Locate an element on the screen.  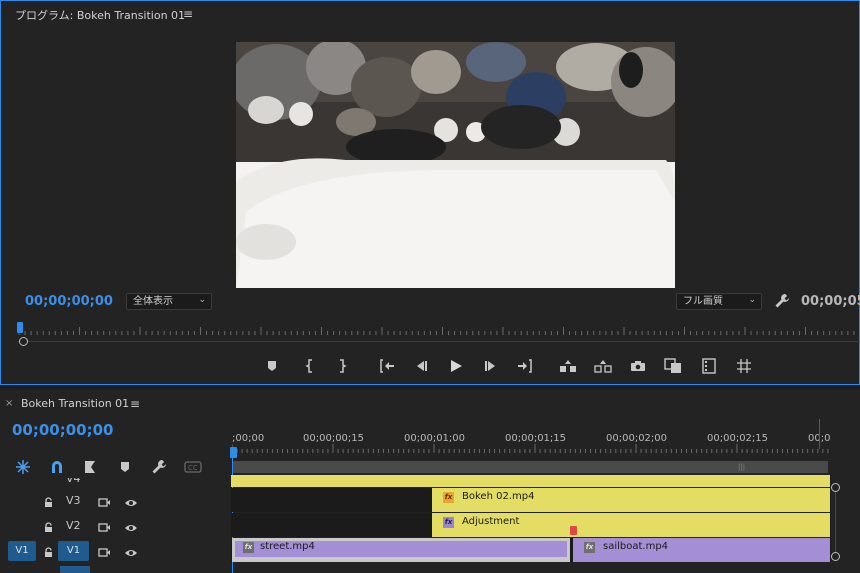
svg-text: CC is located at coordinates (193, 468).